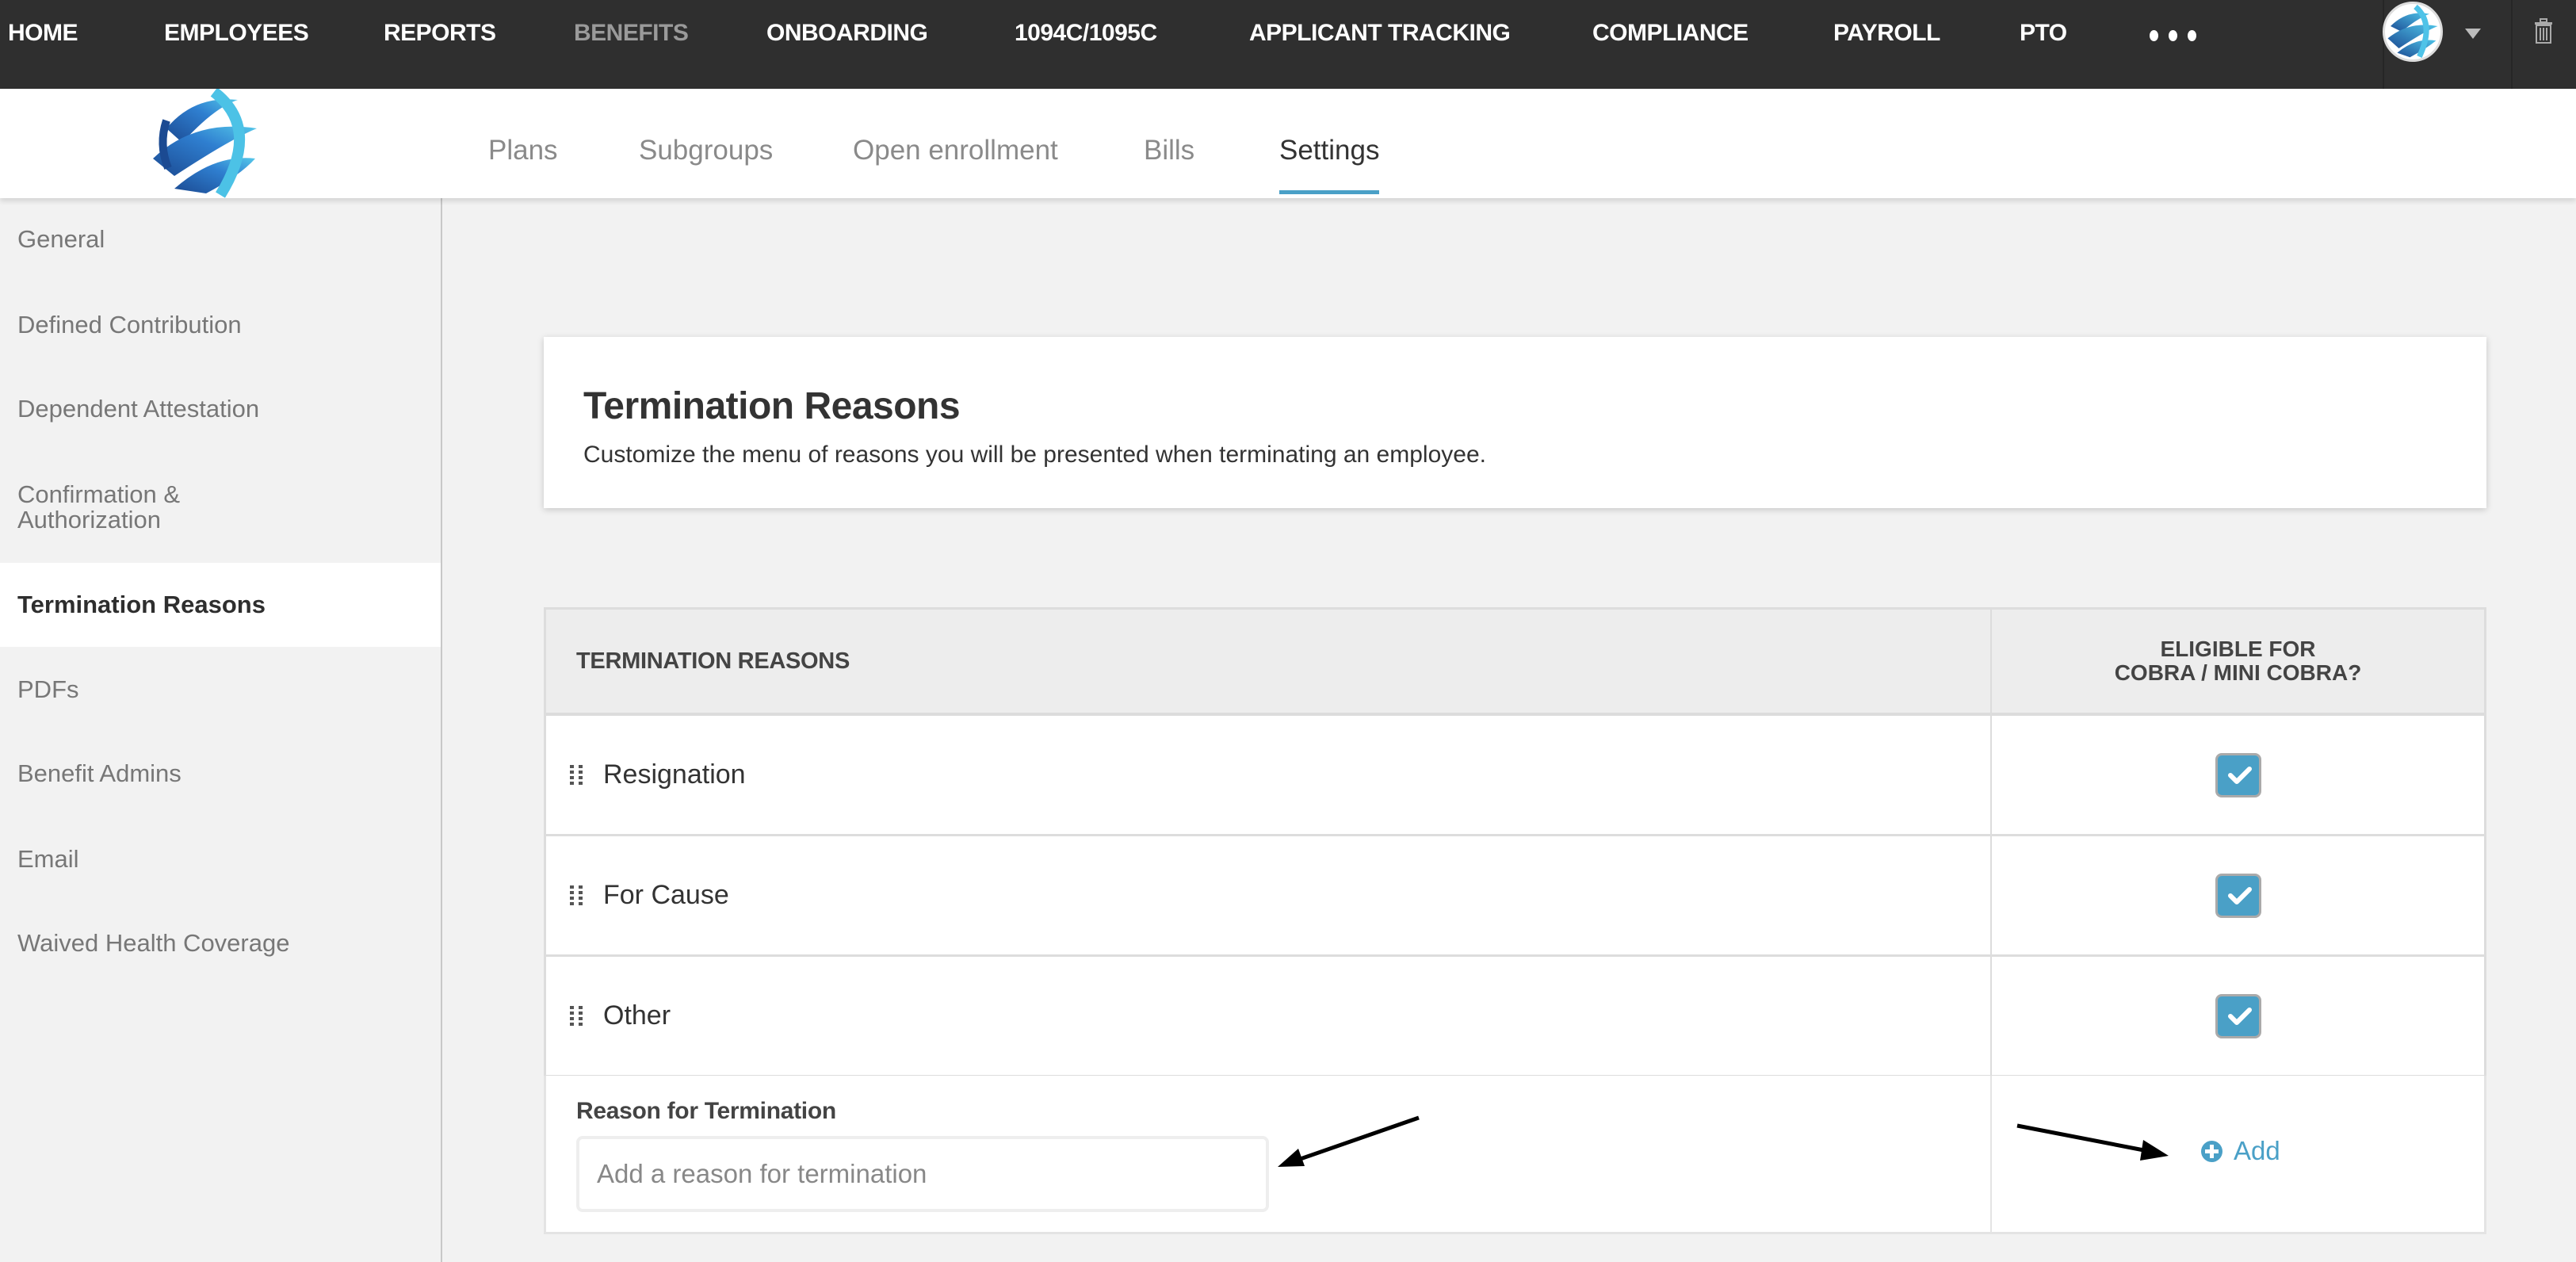 This screenshot has width=2576, height=1262. Describe the element at coordinates (220, 507) in the screenshot. I see `sidebar-item-confirmation-authorization: Confirmation & Authorization` at that location.